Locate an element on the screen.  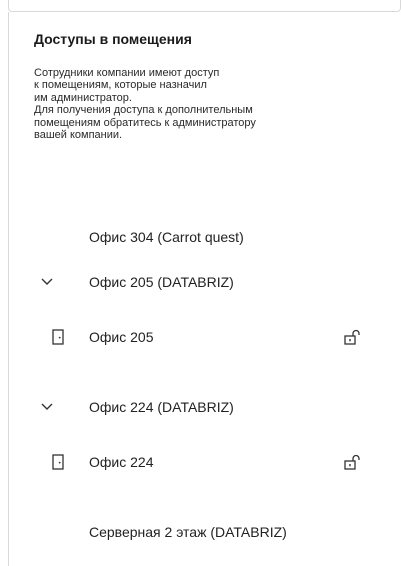
top-card-edge is located at coordinates (204, 6).